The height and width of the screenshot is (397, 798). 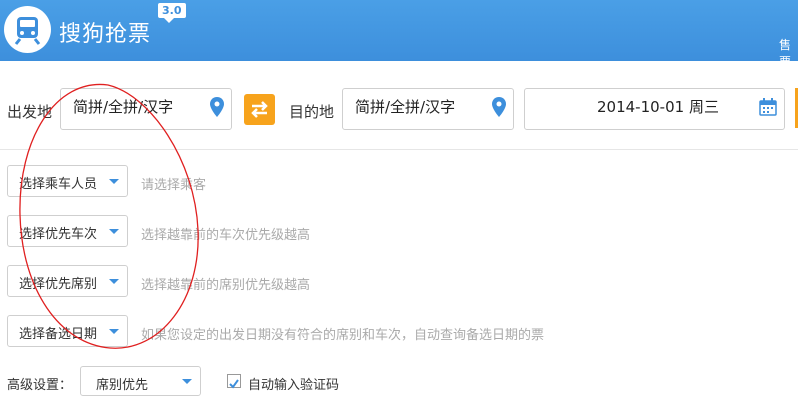 I want to click on preferred-seat-select: 选择优先席别, so click(x=67, y=281).